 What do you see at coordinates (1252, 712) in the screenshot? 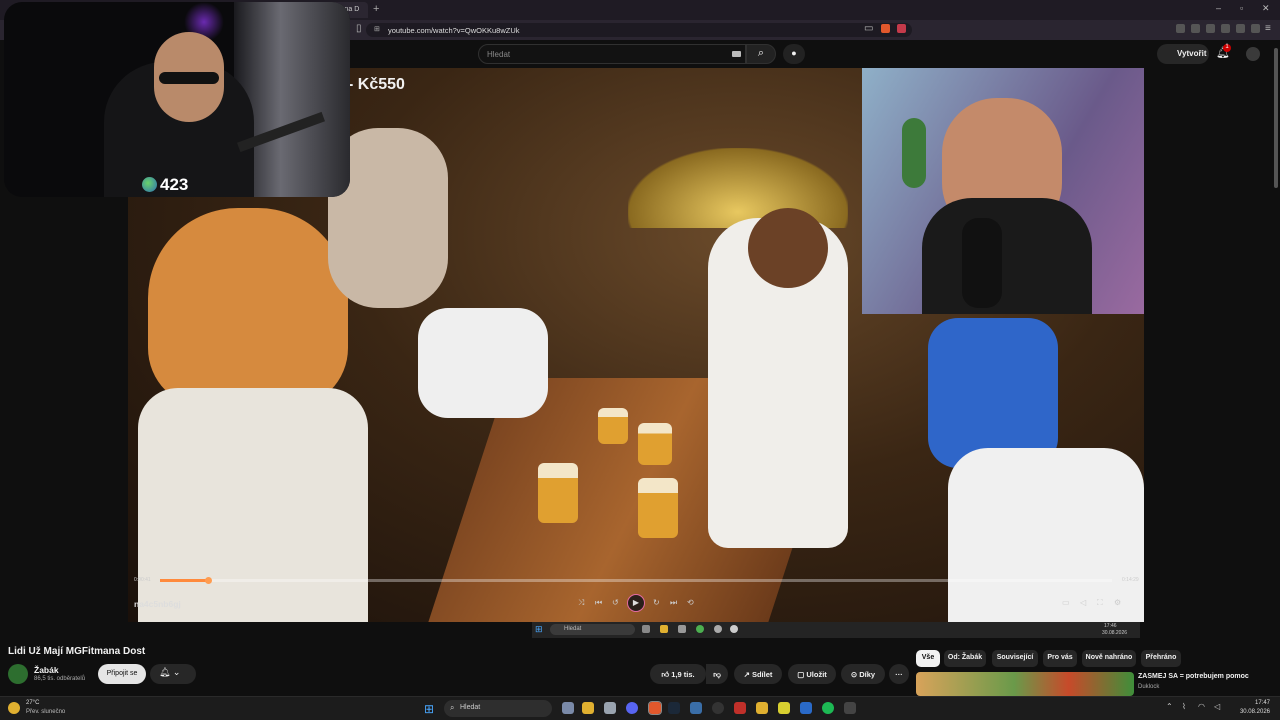
I see `taskbar-clock-date: 30.08.2026` at bounding box center [1252, 712].